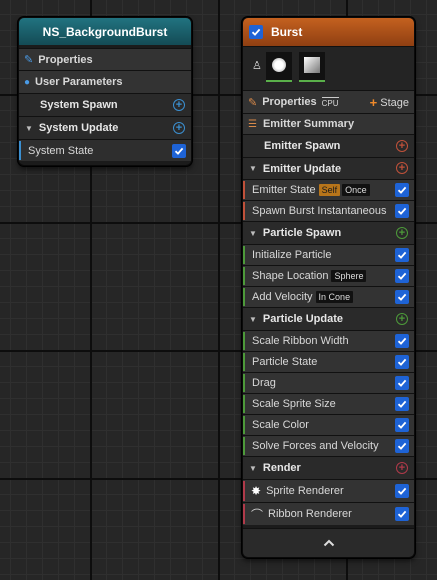 Image resolution: width=437 pixels, height=580 pixels. Describe the element at coordinates (328, 123) in the screenshot. I see `emitter-summary-row: ☰ Emitter Summary` at that location.